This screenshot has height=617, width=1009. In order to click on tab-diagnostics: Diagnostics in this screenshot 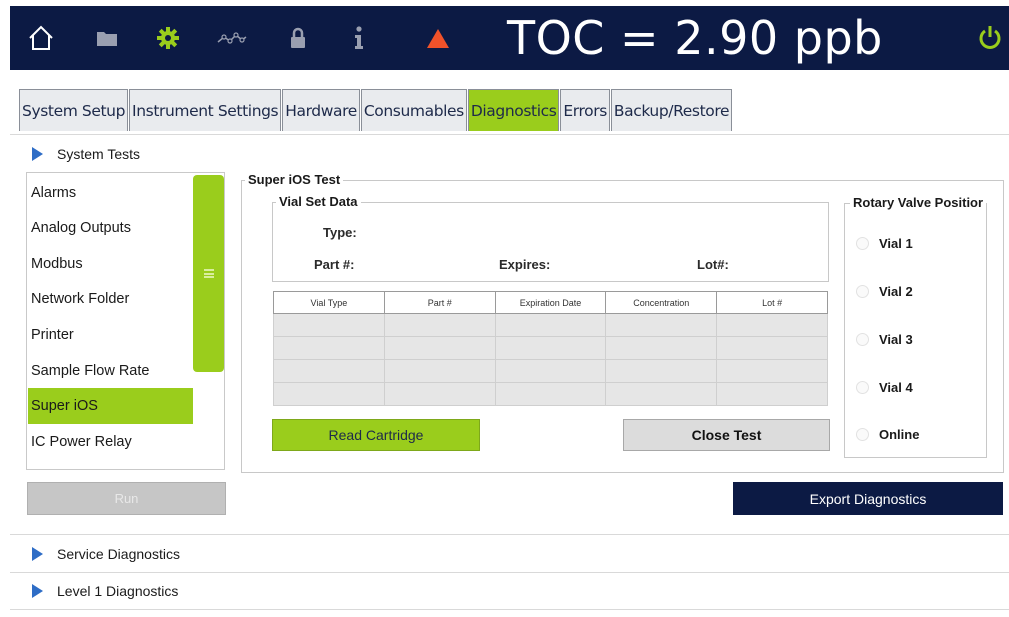, I will do `click(513, 110)`.